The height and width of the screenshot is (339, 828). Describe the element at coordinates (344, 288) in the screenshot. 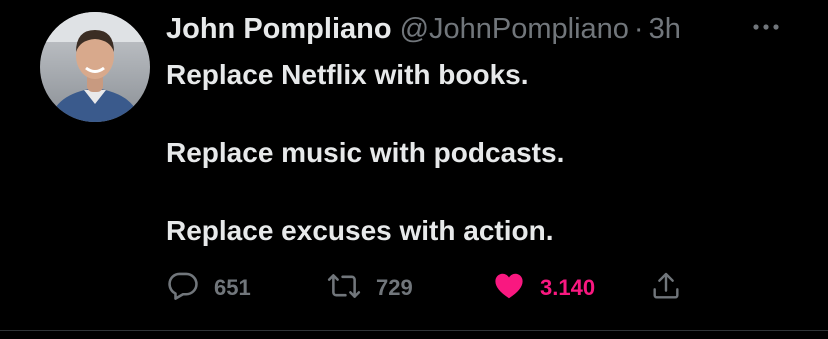

I see `retweet-icon` at that location.